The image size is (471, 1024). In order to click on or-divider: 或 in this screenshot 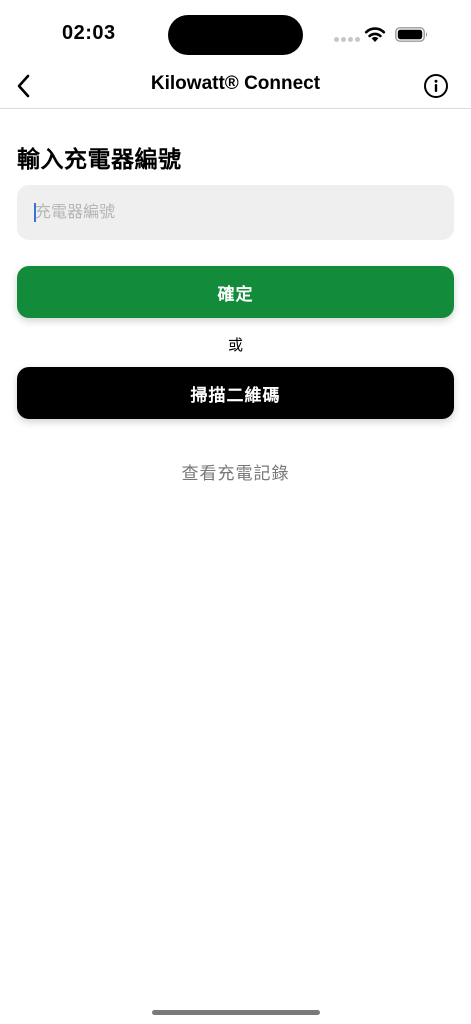, I will do `click(235, 345)`.